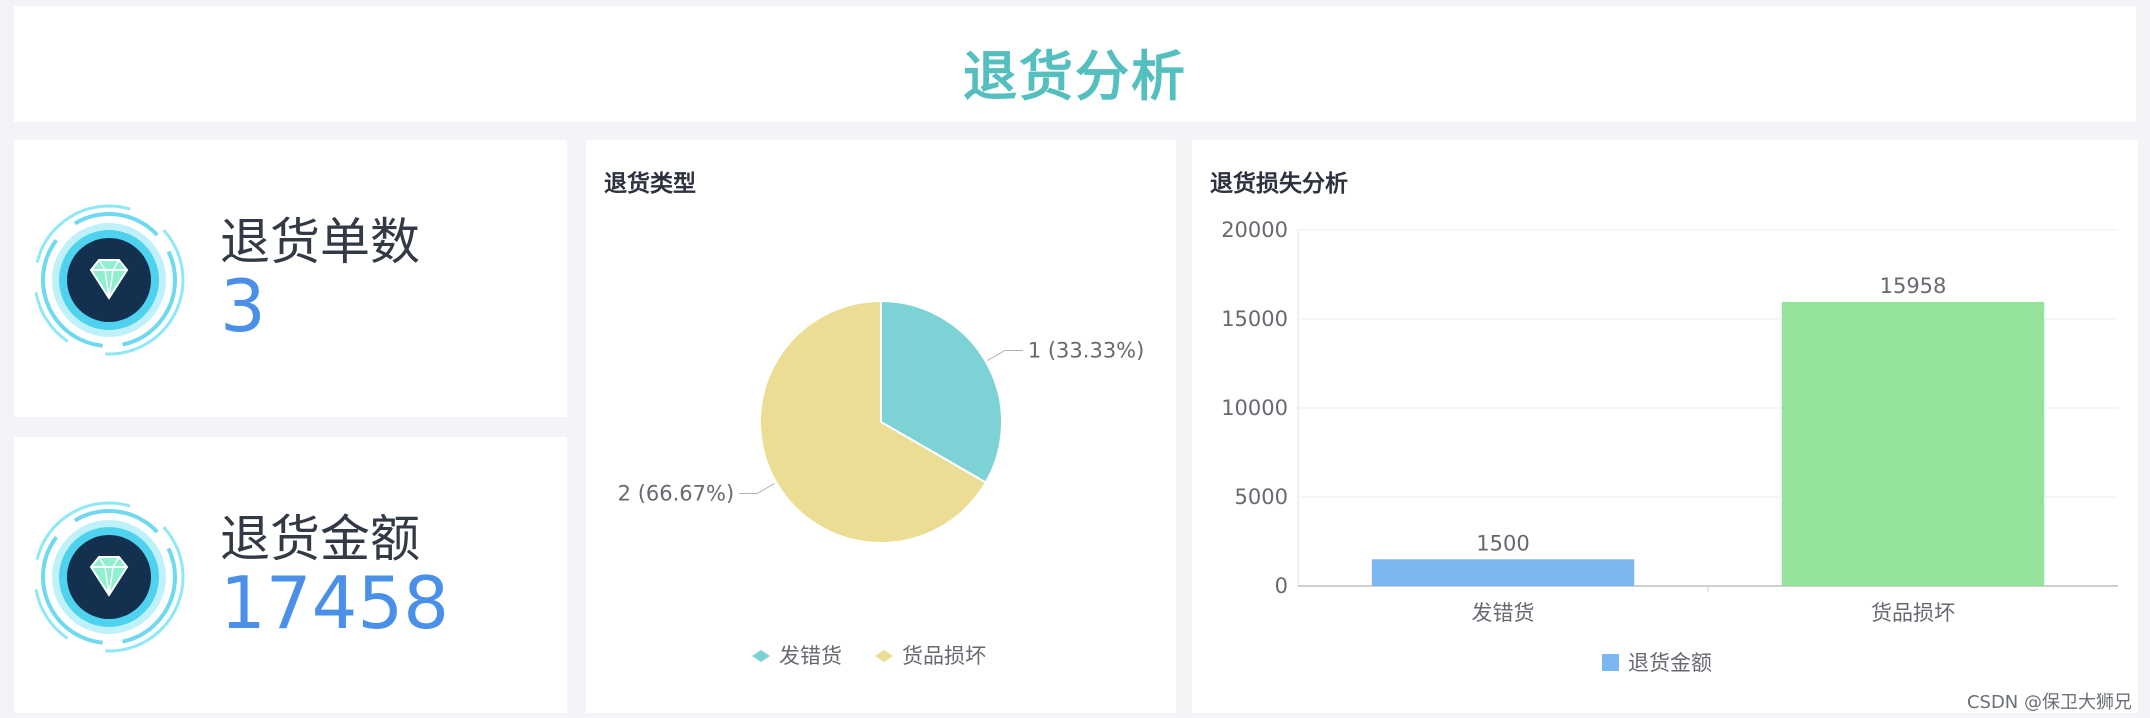 The height and width of the screenshot is (718, 2150). What do you see at coordinates (335, 603) in the screenshot?
I see `kpi-value-return-amount: 17458` at bounding box center [335, 603].